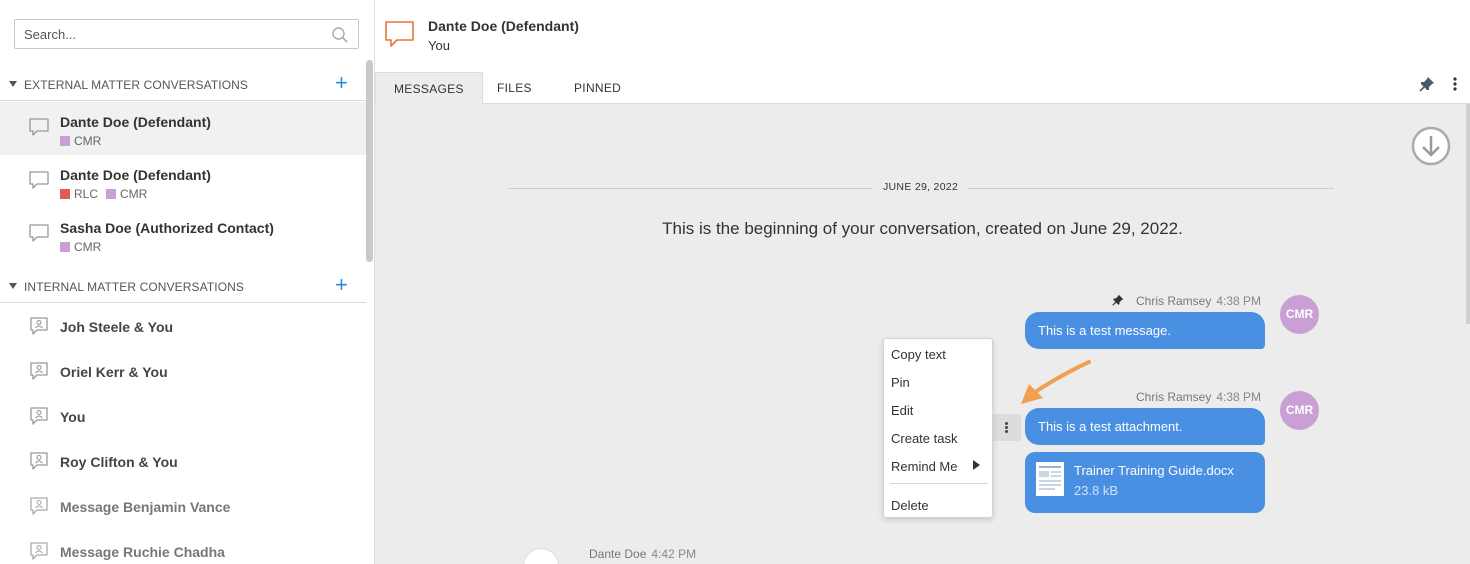 This screenshot has height=564, width=1470. Describe the element at coordinates (142, 552) in the screenshot. I see `conversation-name: Message Ruchie Chadha` at that location.